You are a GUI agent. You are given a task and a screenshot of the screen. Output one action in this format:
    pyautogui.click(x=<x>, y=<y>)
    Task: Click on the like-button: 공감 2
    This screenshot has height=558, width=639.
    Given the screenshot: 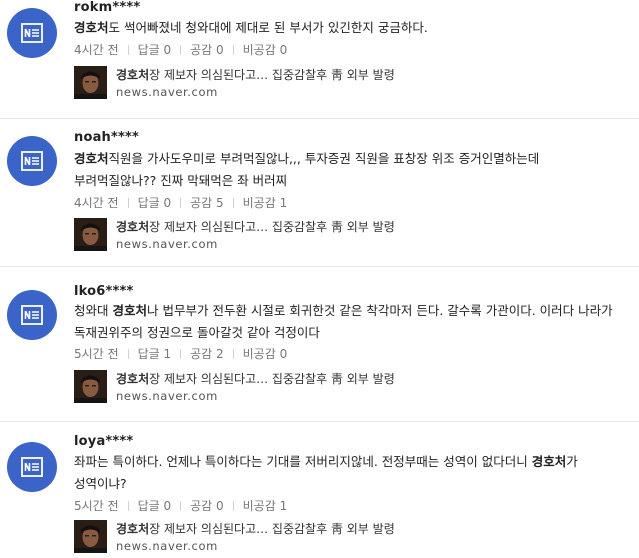 What is the action you would take?
    pyautogui.click(x=207, y=353)
    